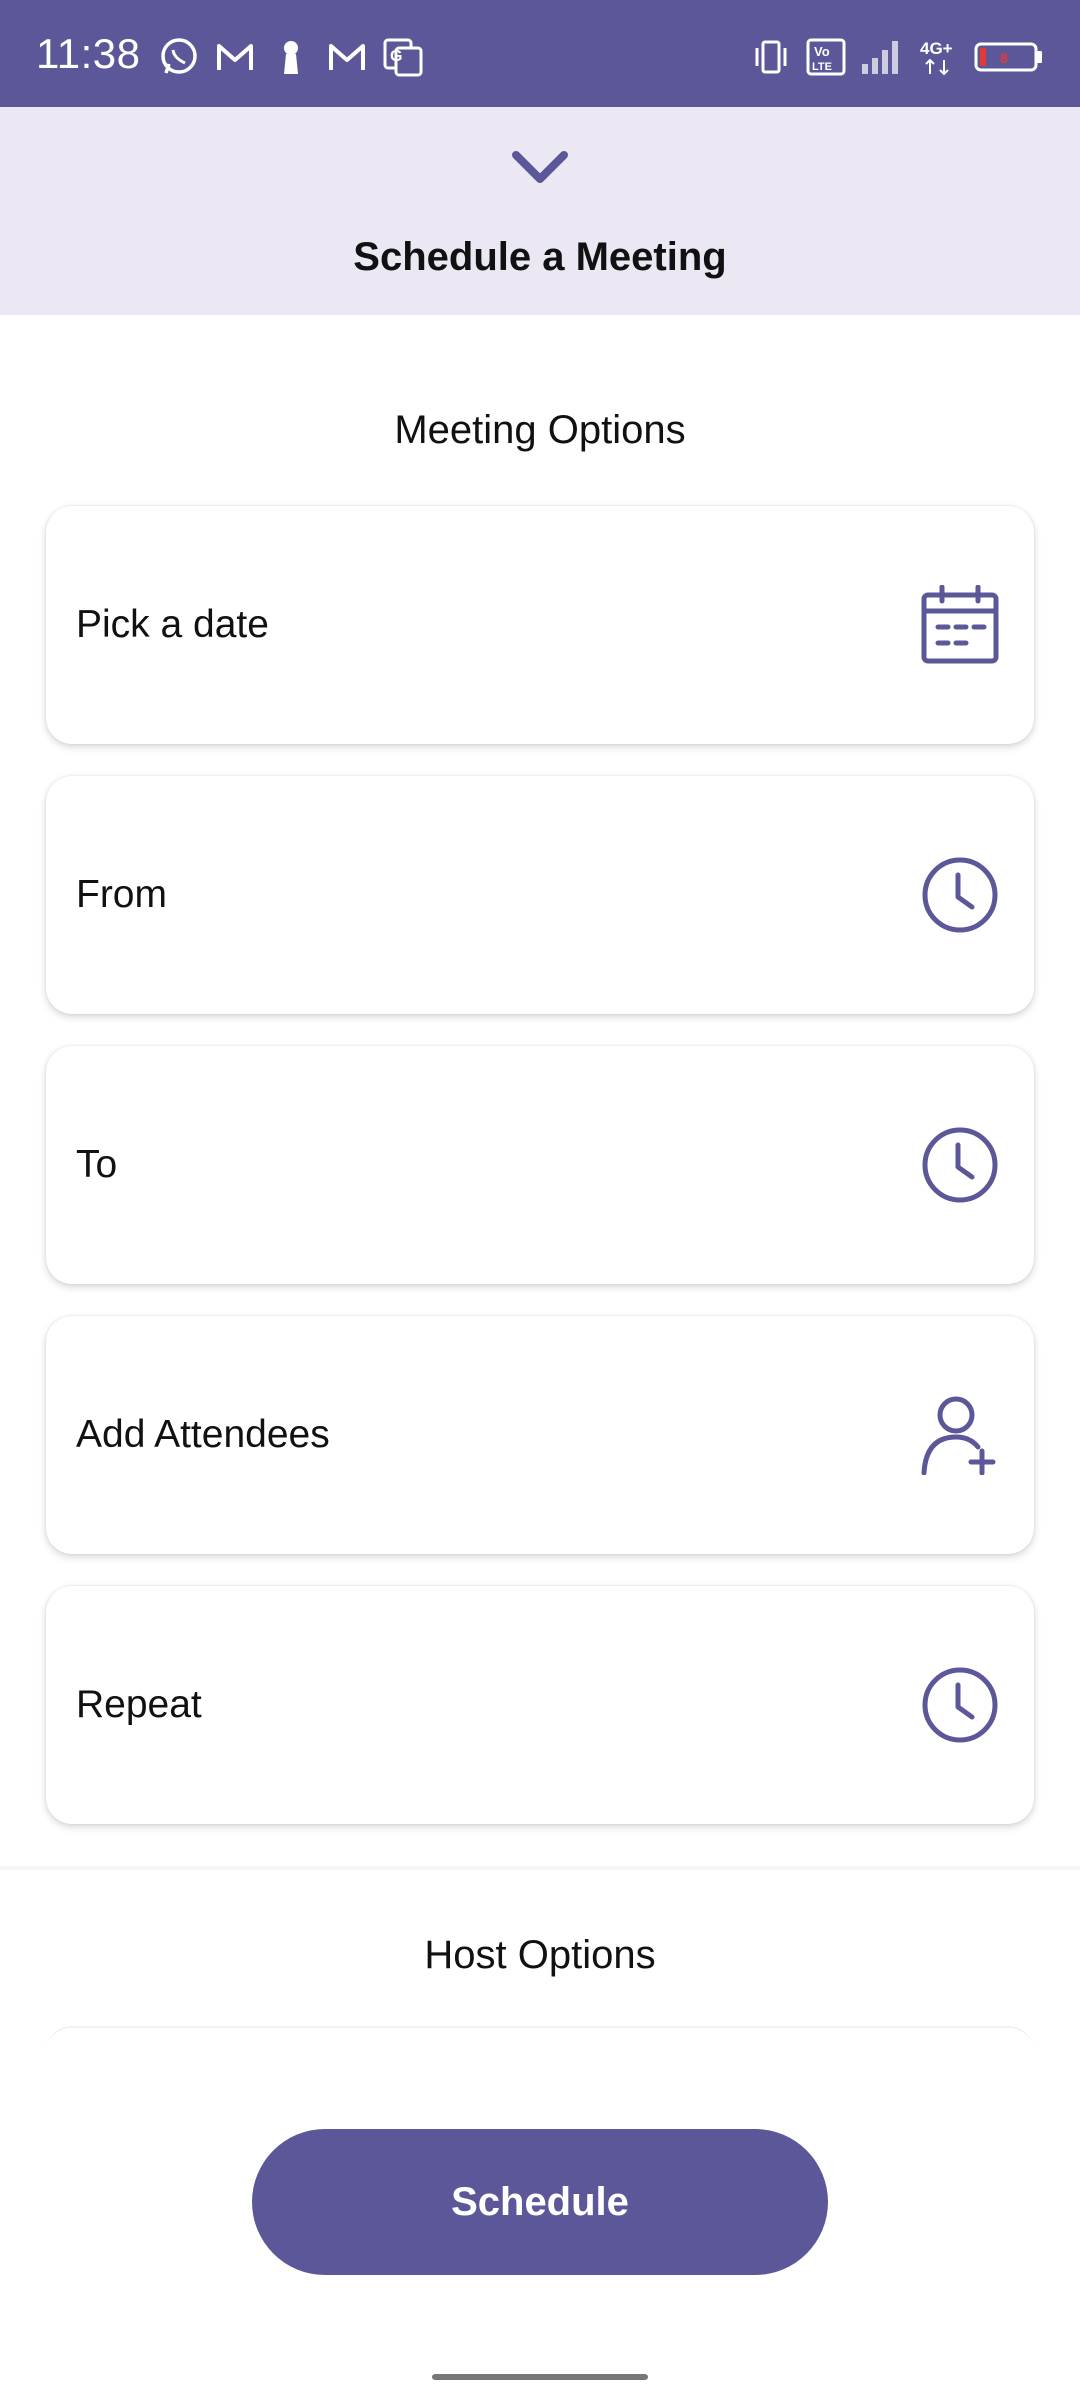 The height and width of the screenshot is (2400, 1080). I want to click on page-title: Schedule a Meeting, so click(540, 257).